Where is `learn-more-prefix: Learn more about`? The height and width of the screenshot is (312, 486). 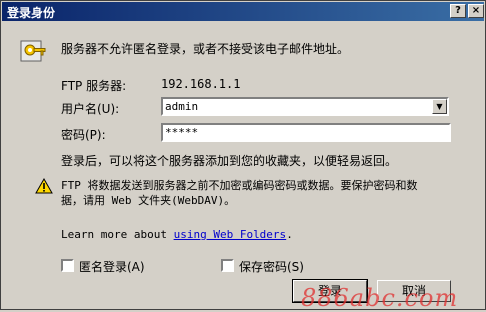
learn-more-prefix: Learn more about is located at coordinates (114, 234).